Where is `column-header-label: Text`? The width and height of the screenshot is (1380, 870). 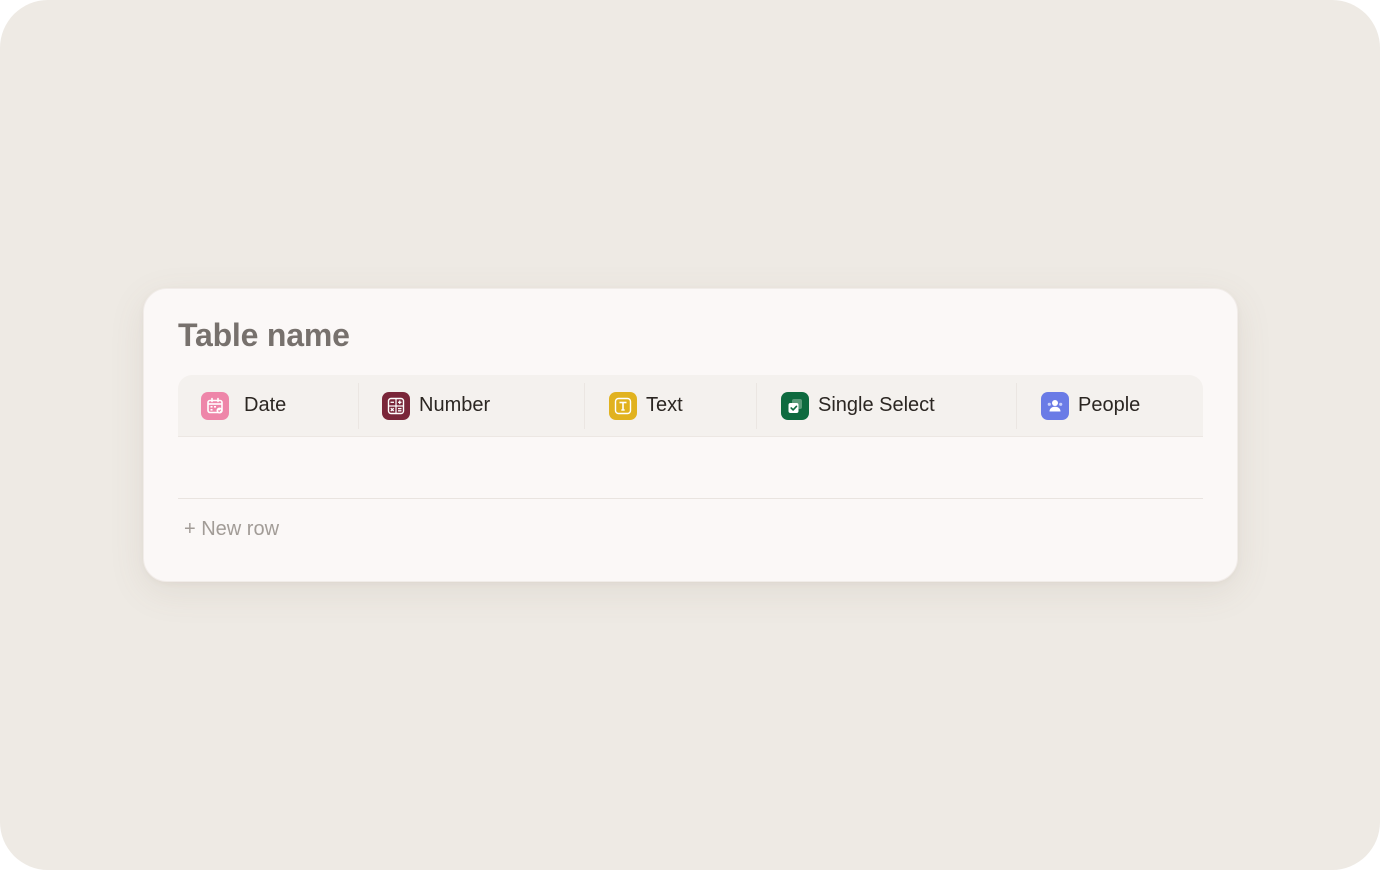
column-header-label: Text is located at coordinates (664, 405).